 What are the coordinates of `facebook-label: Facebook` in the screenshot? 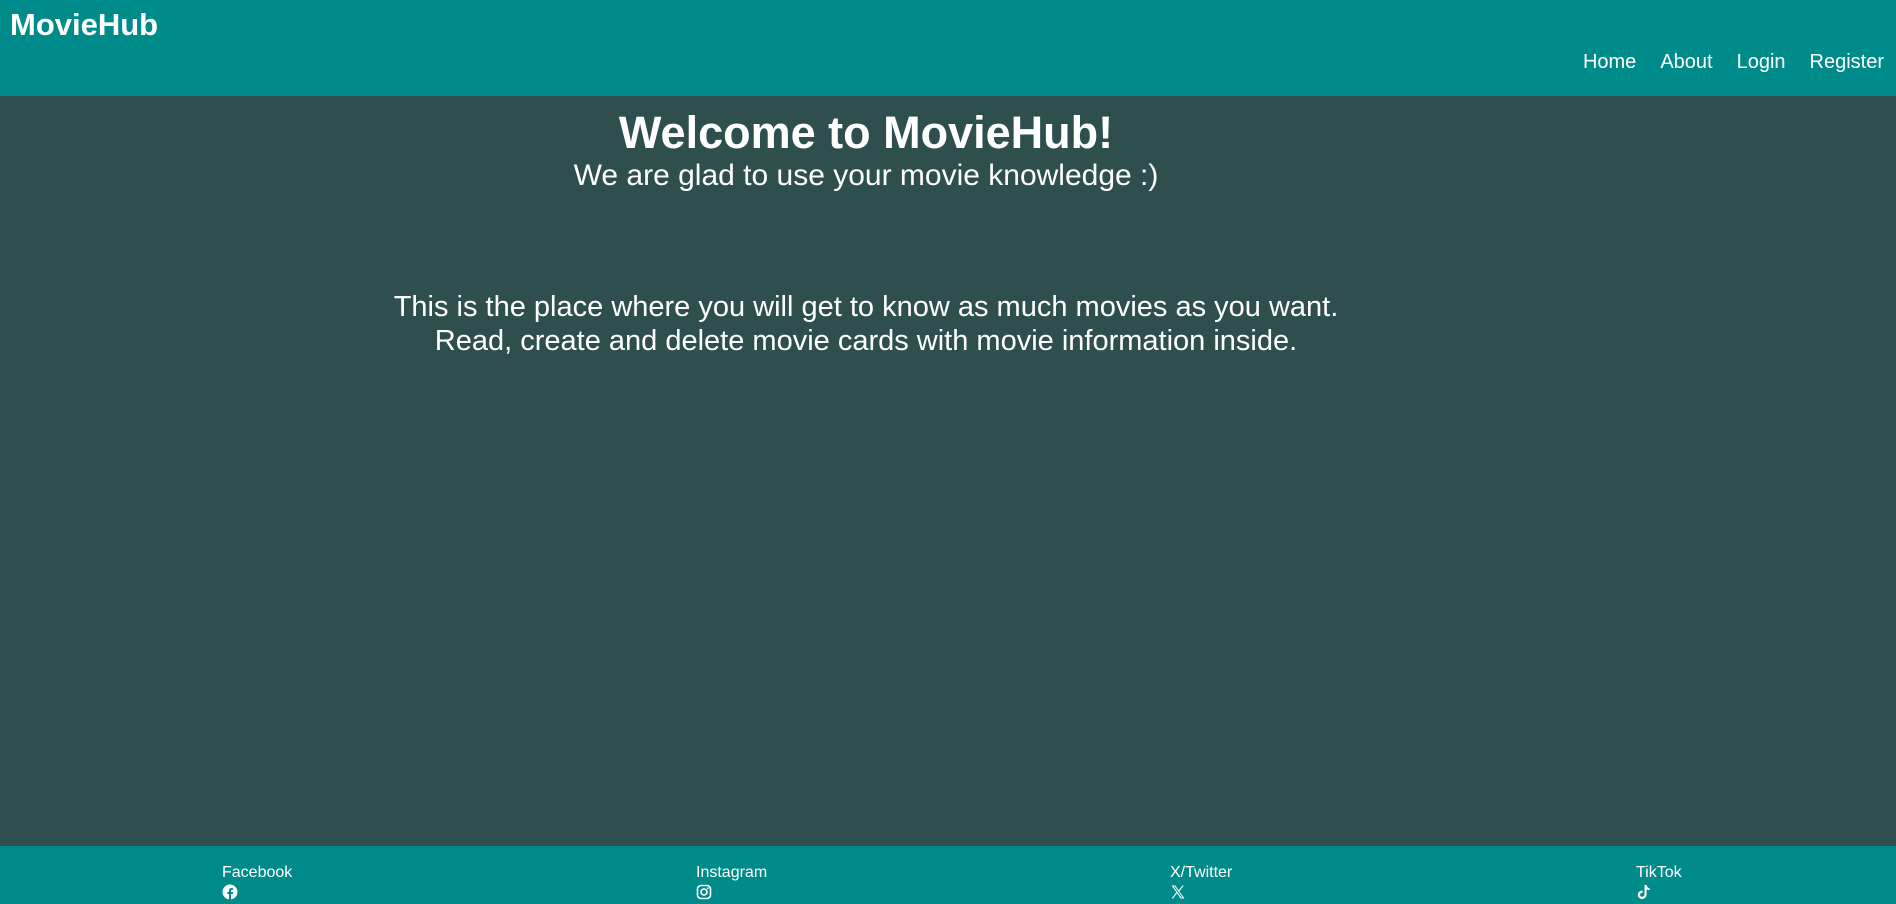 It's located at (257, 872).